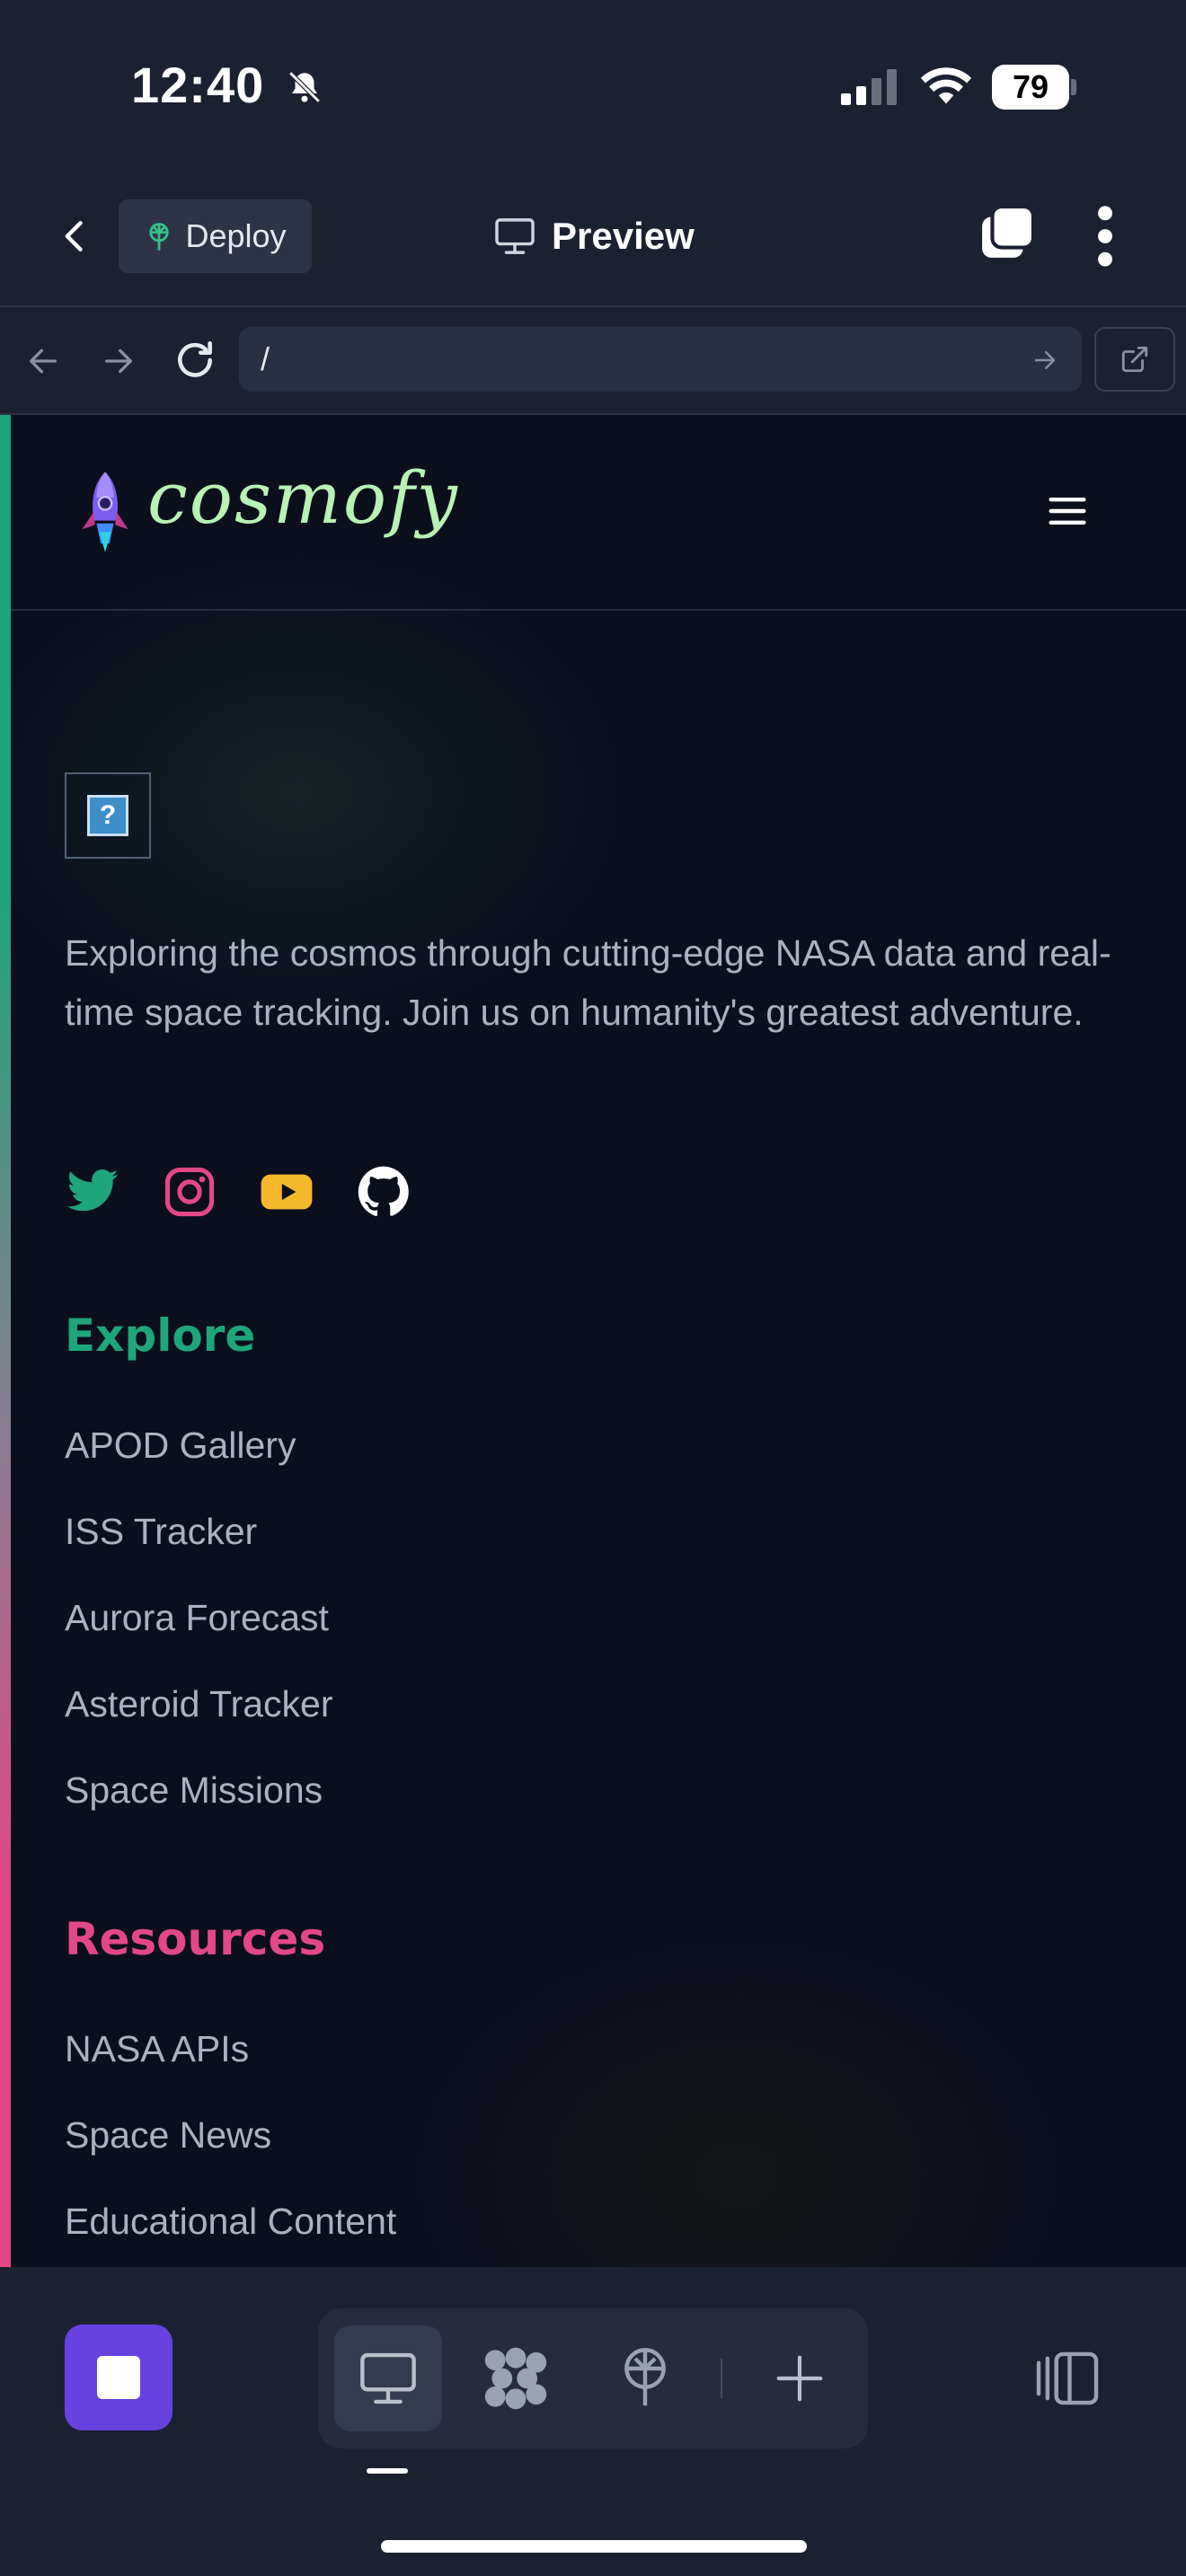  I want to click on external-link-icon, so click(1134, 359).